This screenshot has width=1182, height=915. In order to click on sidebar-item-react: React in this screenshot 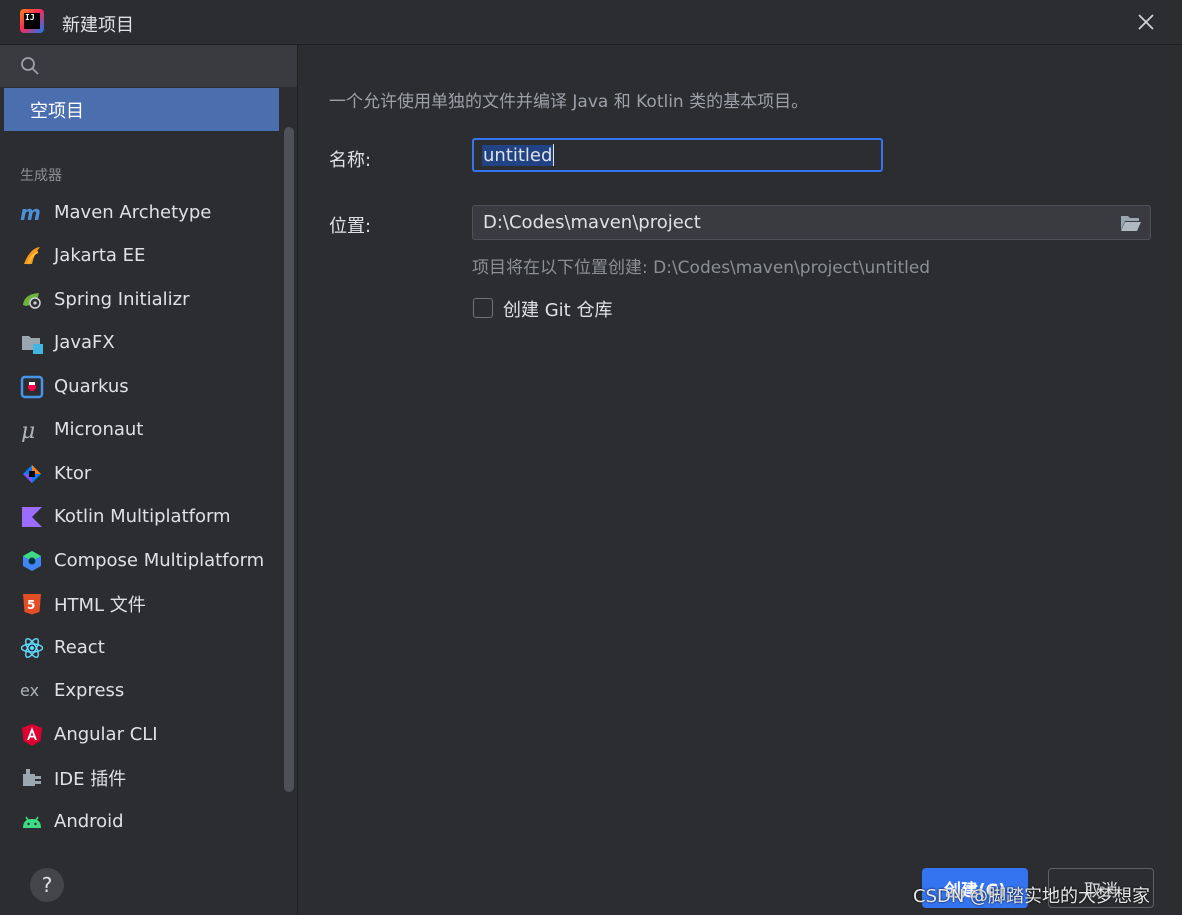, I will do `click(150, 647)`.